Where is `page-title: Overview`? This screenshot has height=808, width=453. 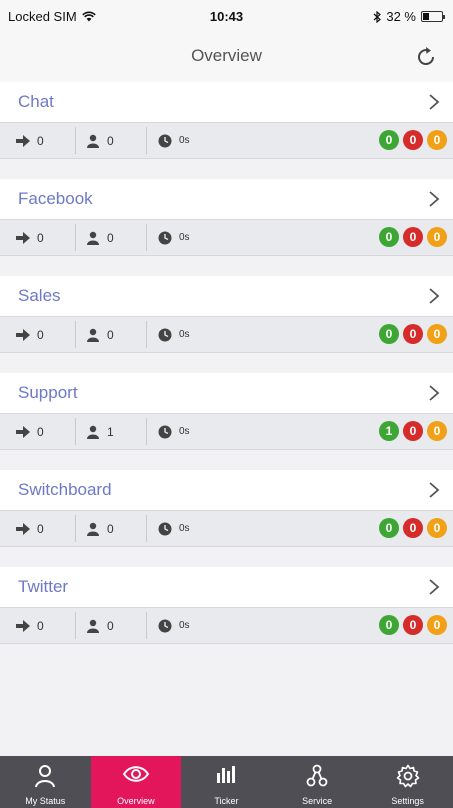
page-title: Overview is located at coordinates (226, 55).